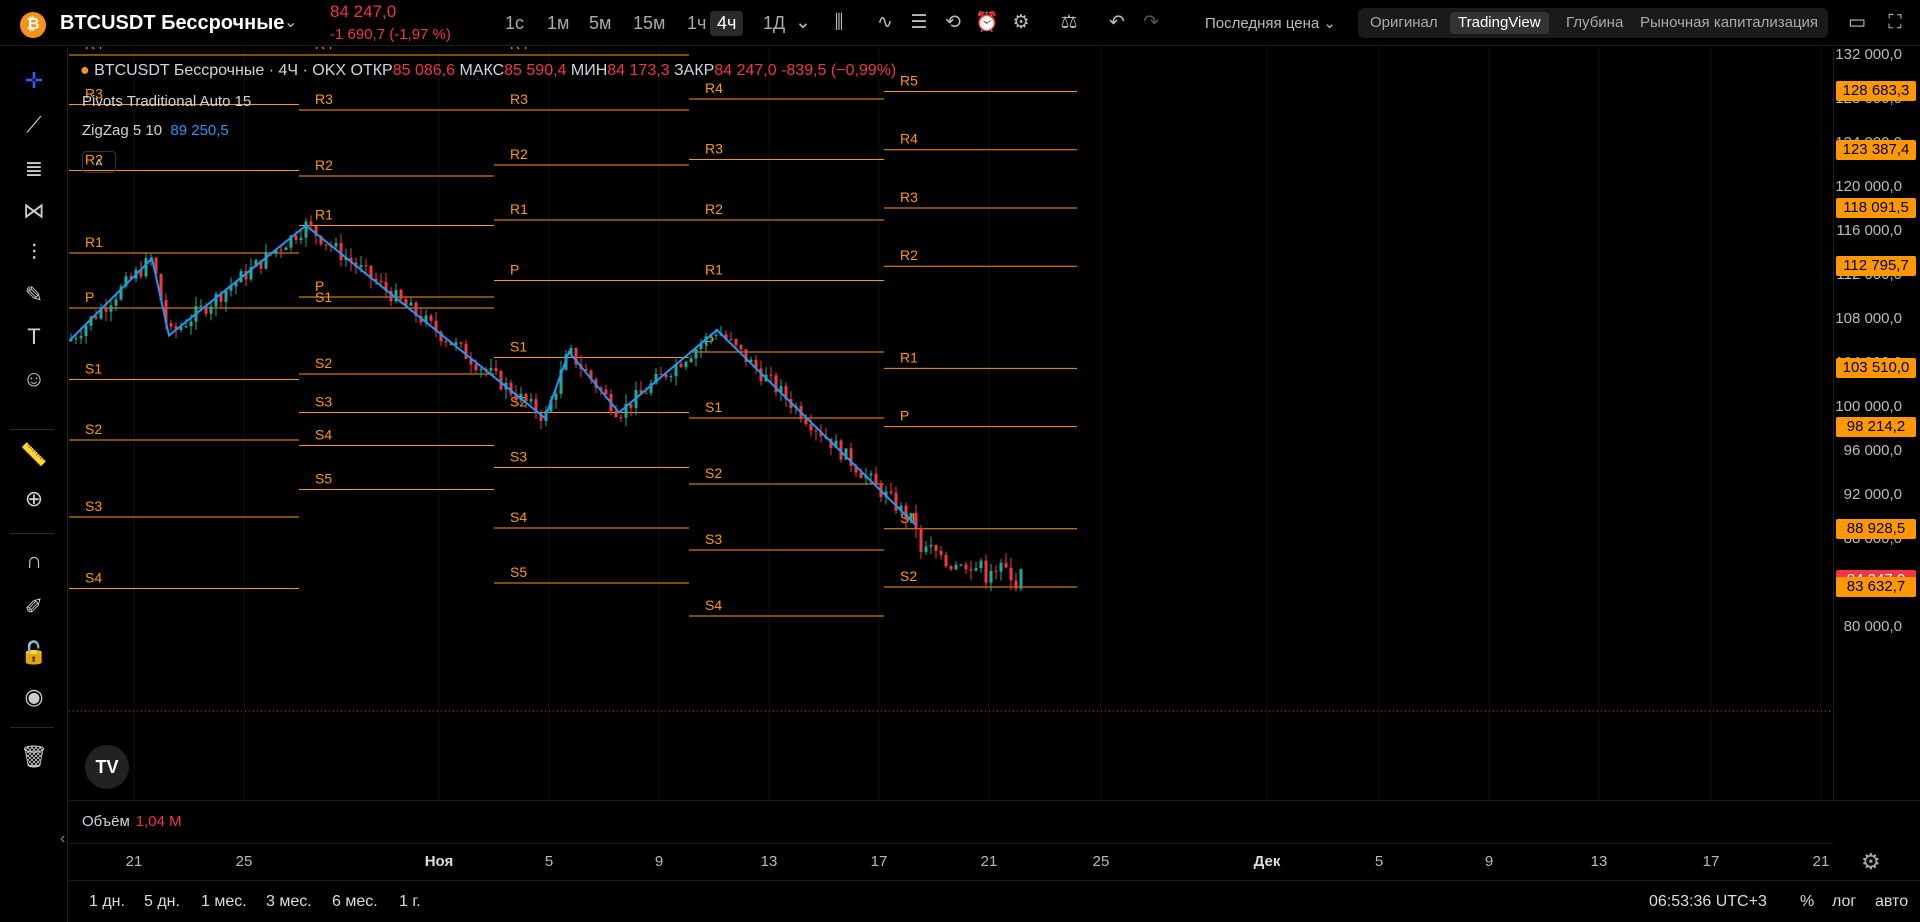 This screenshot has height=922, width=1920. What do you see at coordinates (1711, 861) in the screenshot?
I see `time-axis-label: 17` at bounding box center [1711, 861].